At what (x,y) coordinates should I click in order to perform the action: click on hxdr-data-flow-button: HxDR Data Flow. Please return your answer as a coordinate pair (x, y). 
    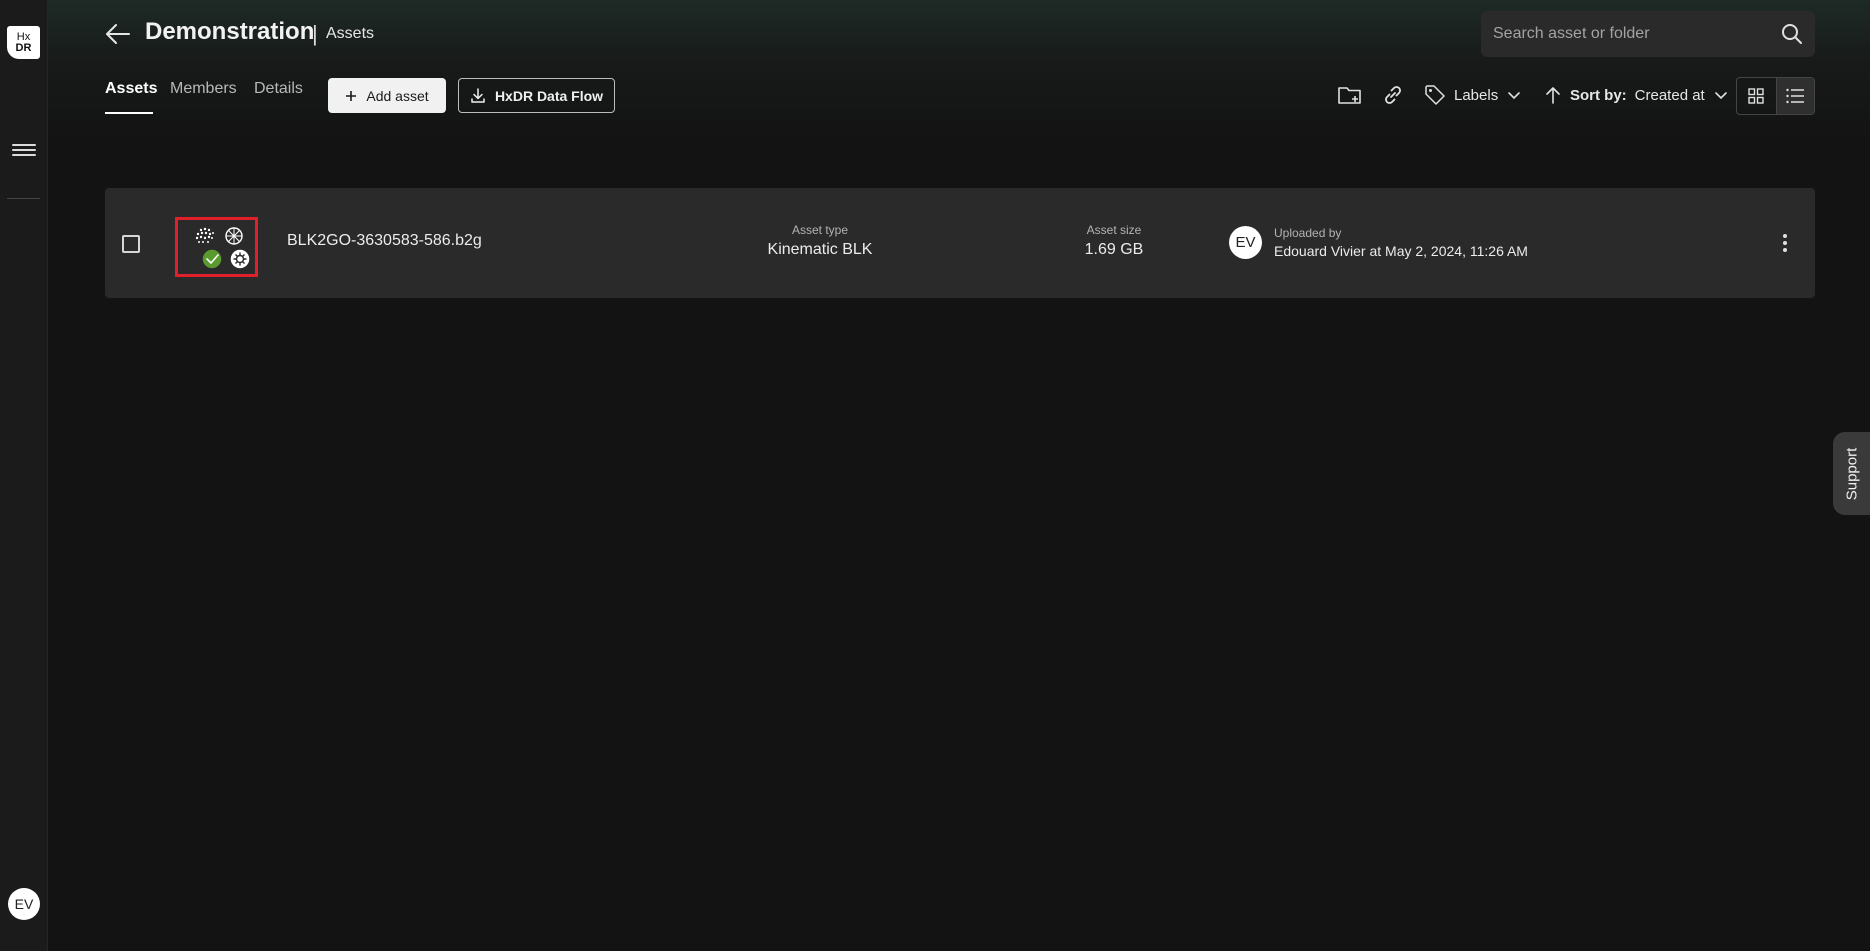
    Looking at the image, I should click on (536, 95).